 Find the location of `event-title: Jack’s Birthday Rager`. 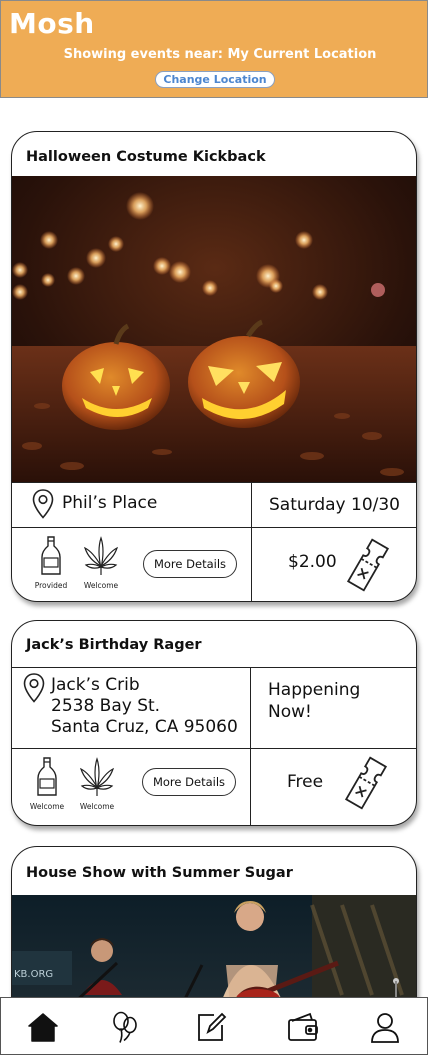

event-title: Jack’s Birthday Rager is located at coordinates (114, 645).